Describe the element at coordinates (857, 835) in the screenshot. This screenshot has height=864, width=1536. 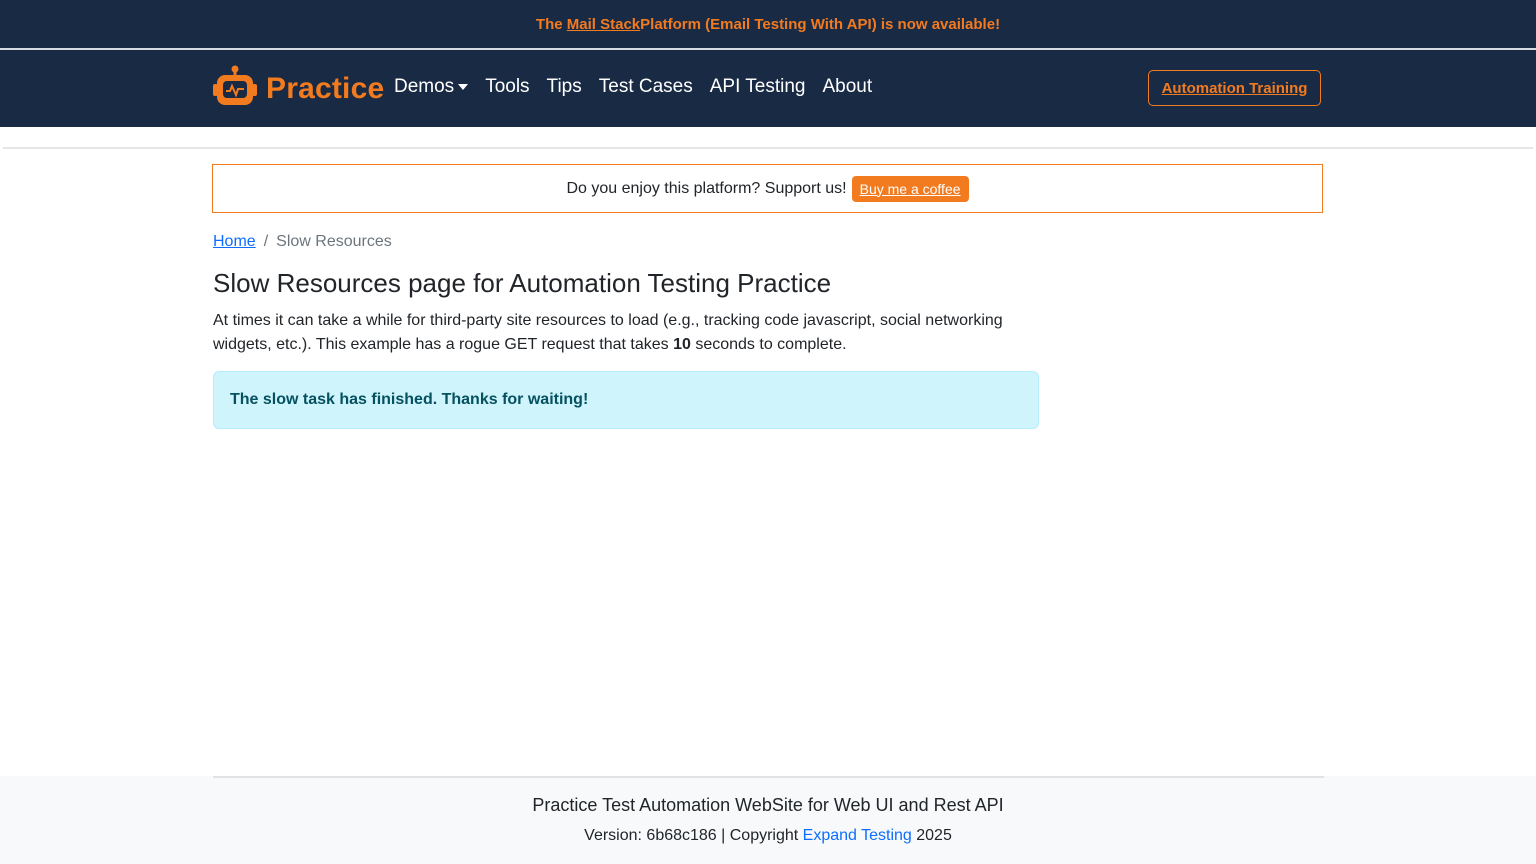
I see `footer-expand-testing-link: Expand Testing` at that location.